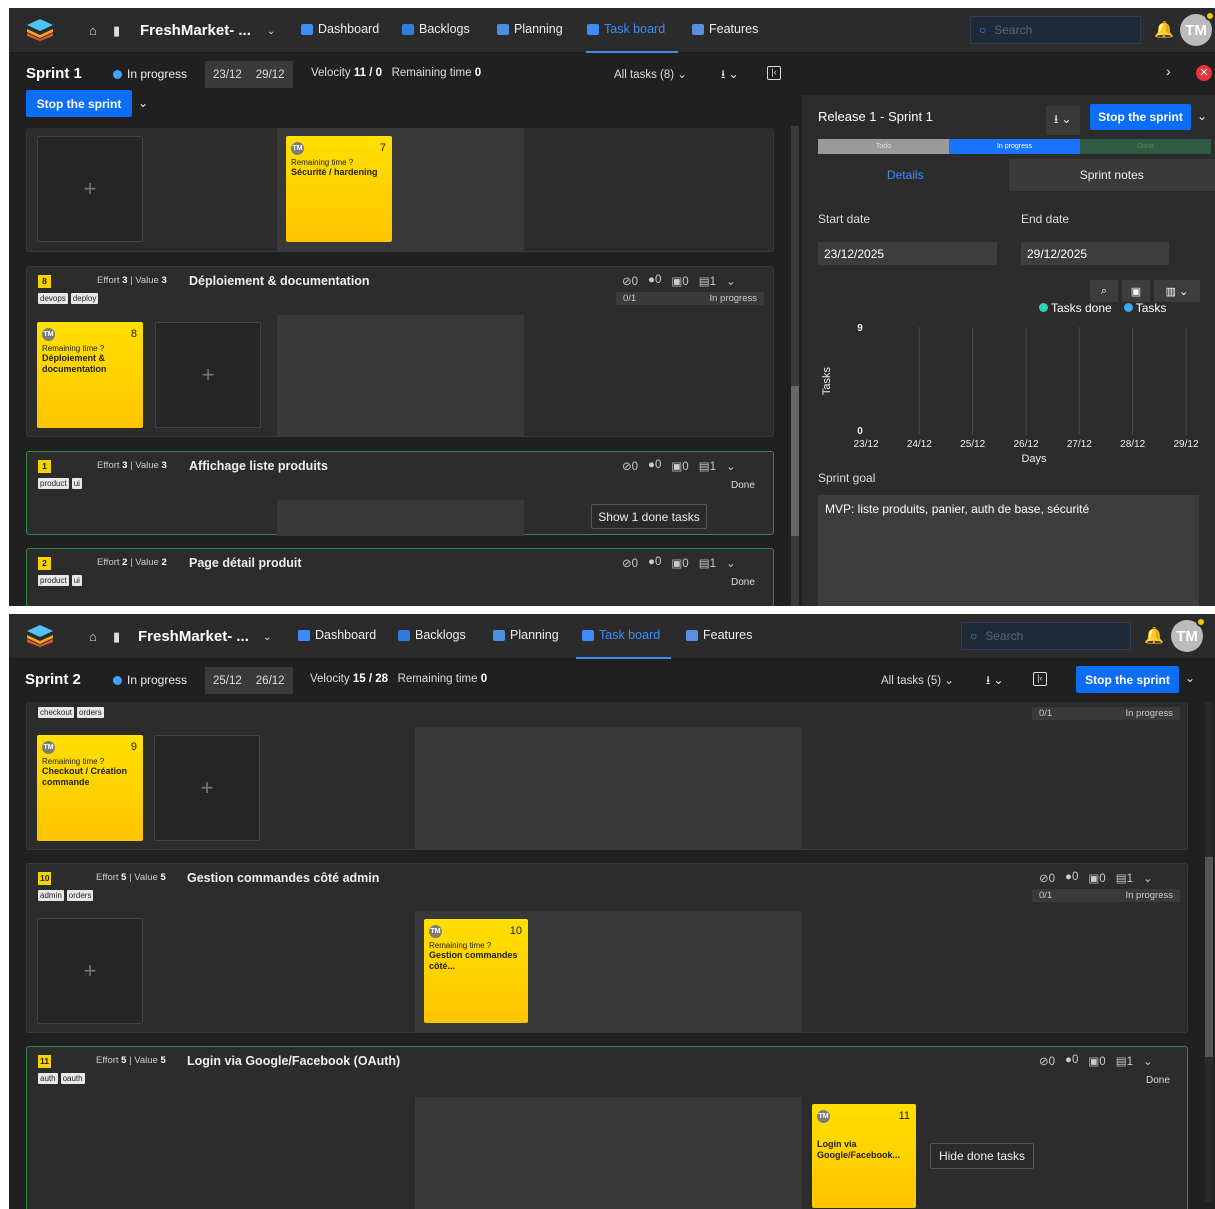  What do you see at coordinates (917, 680) in the screenshot?
I see `all-tasks-filter: All tasks (5) ⌄` at bounding box center [917, 680].